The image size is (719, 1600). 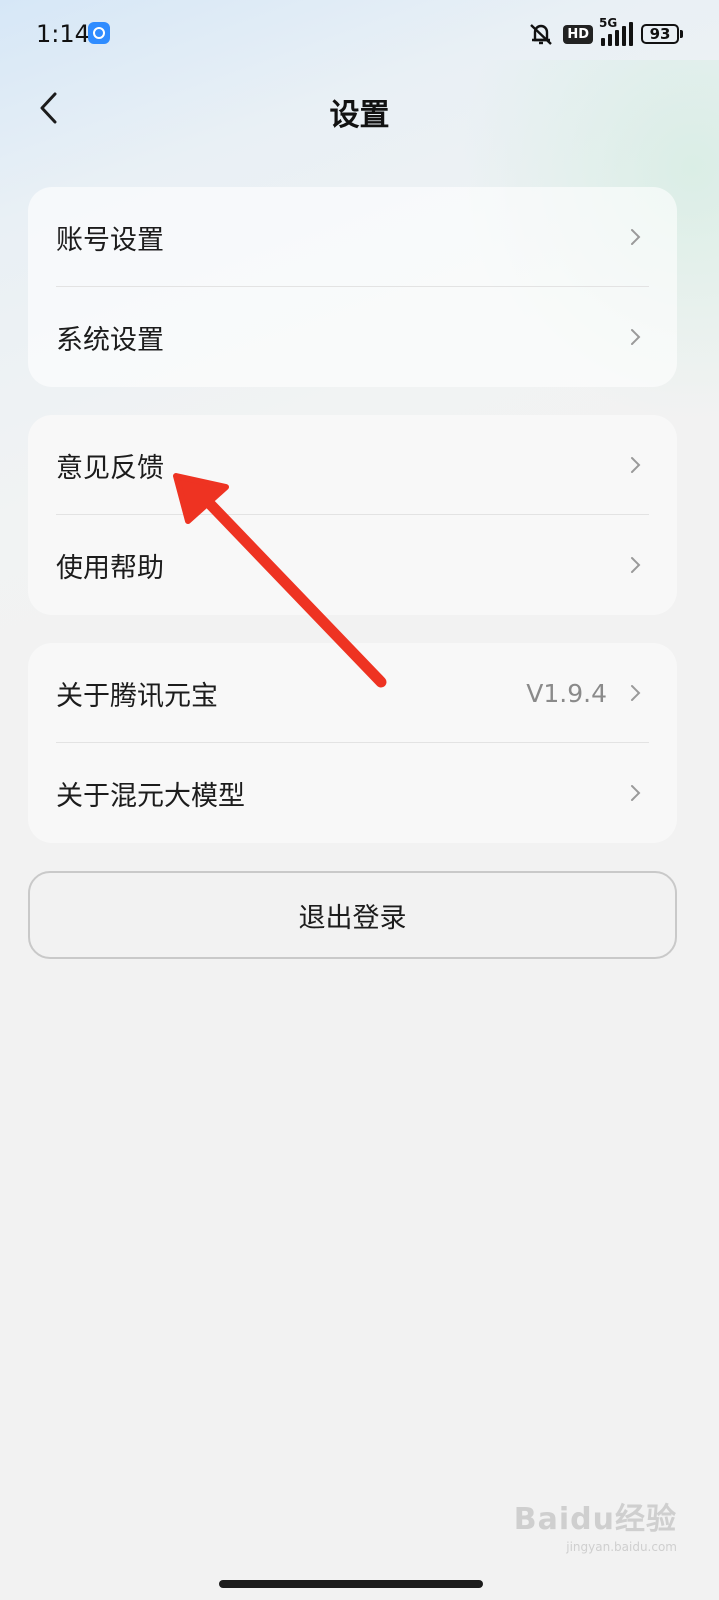 What do you see at coordinates (352, 337) in the screenshot?
I see `system-settings-item: 系统设置` at bounding box center [352, 337].